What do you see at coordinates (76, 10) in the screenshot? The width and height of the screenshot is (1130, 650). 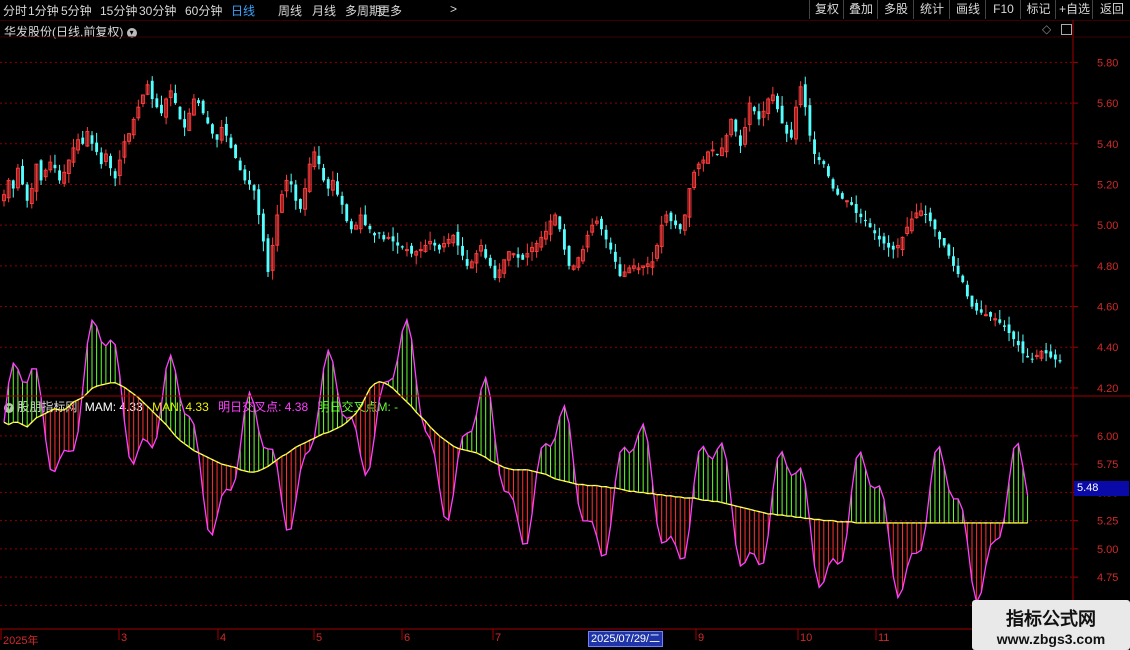 I see `tab-2: 5分钟` at bounding box center [76, 10].